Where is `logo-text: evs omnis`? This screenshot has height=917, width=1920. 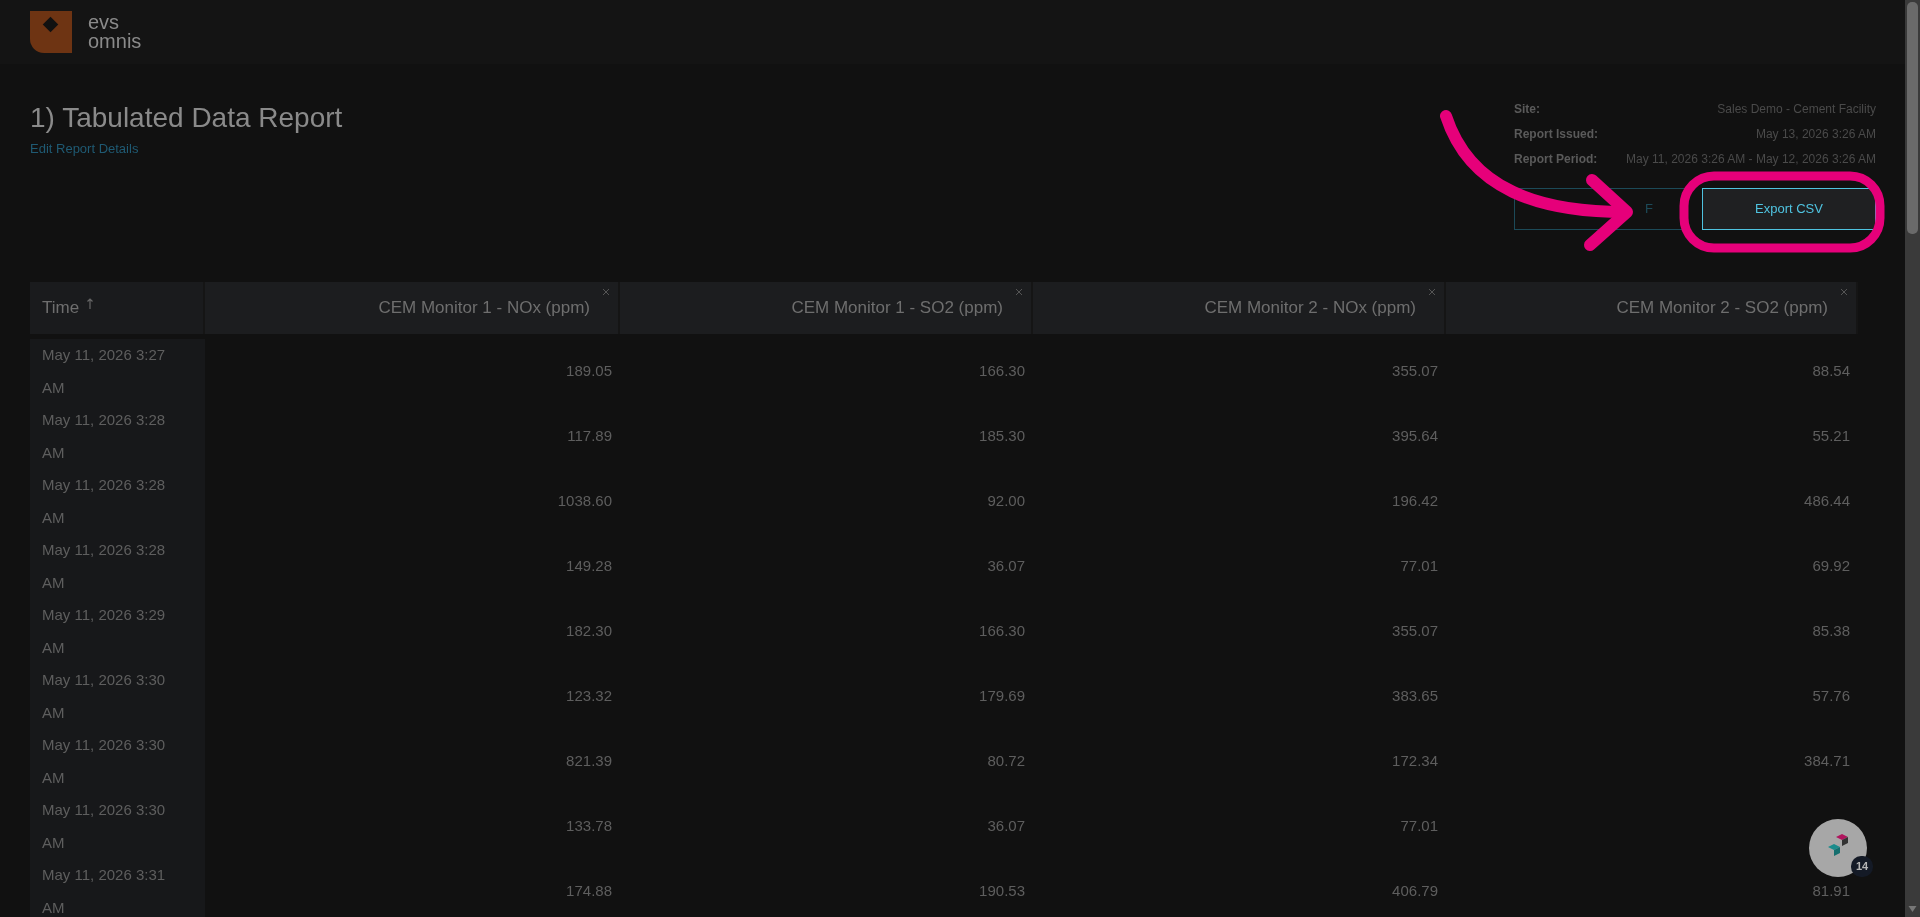
logo-text: evs omnis is located at coordinates (115, 32).